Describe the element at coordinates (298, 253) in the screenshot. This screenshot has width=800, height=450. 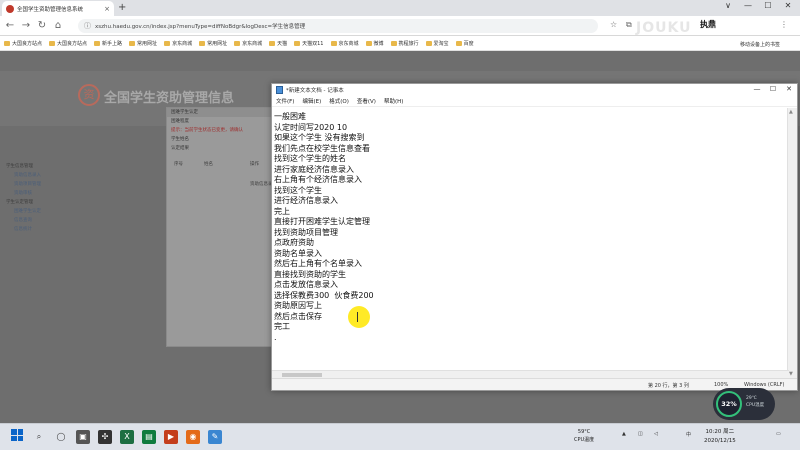
I see `text-line: 资助名单录入` at that location.